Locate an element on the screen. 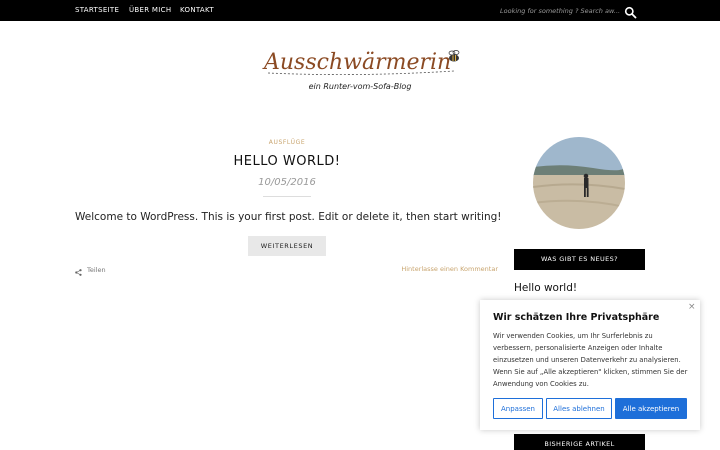  site-logo: Ausschwärmerin is located at coordinates (363, 60).